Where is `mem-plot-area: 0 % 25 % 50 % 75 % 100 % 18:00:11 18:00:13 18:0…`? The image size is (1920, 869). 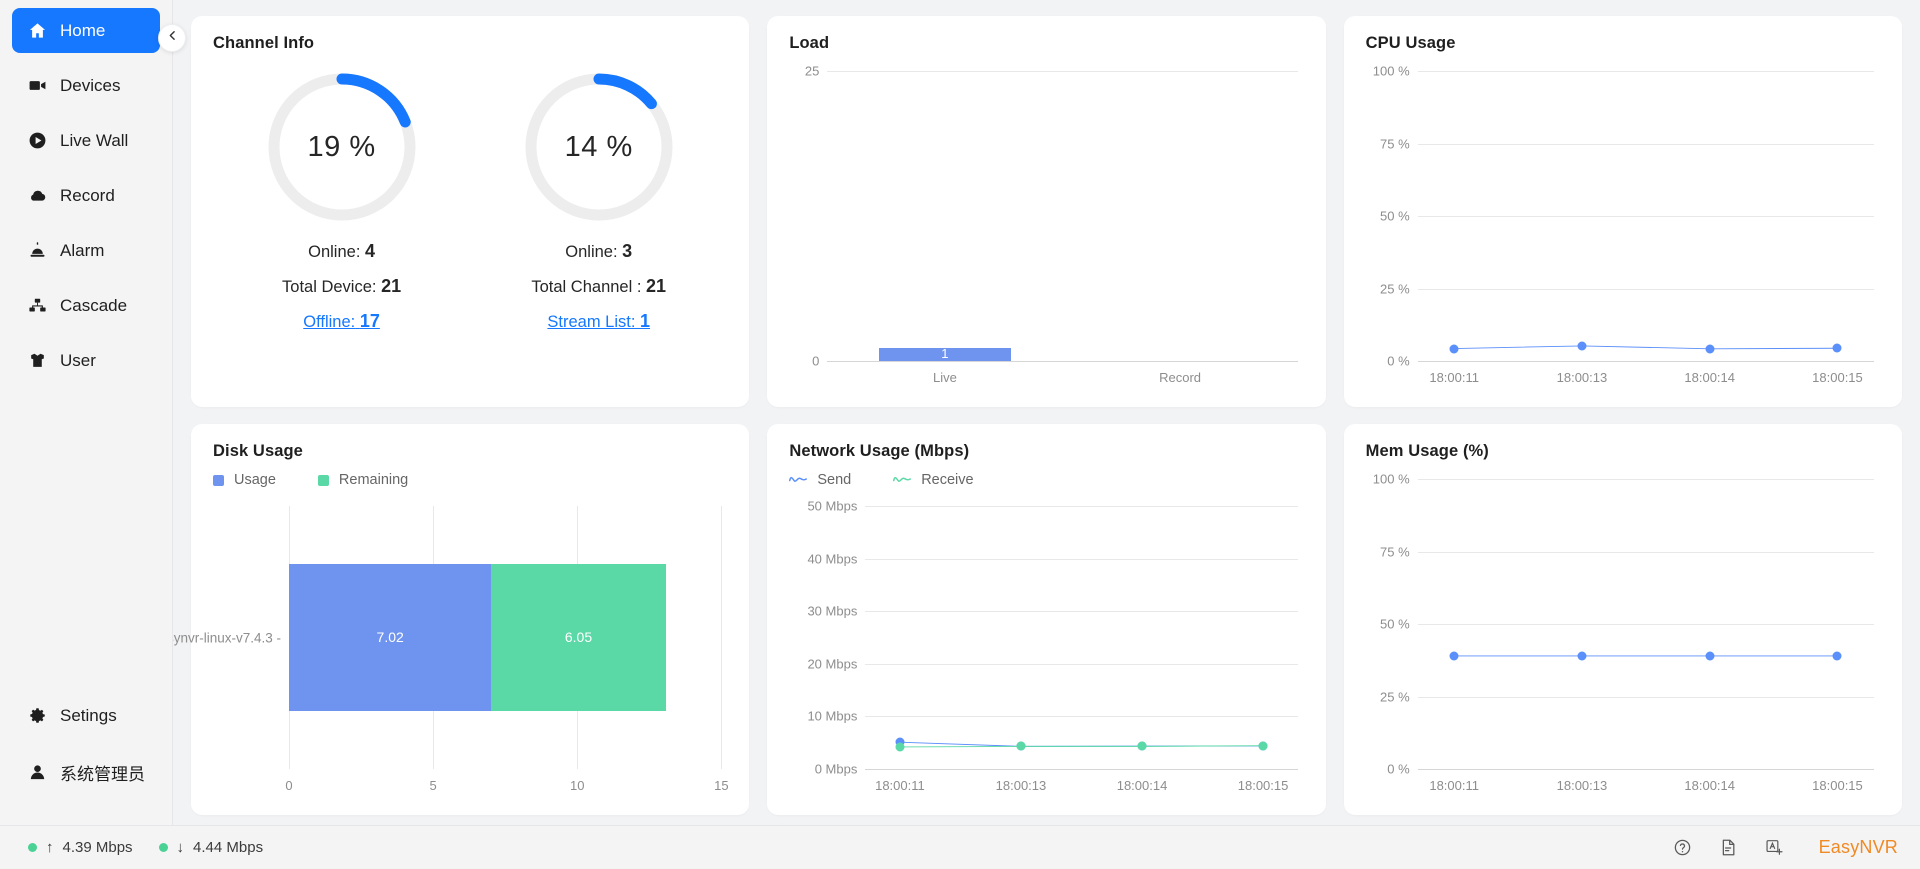 mem-plot-area: 0 % 25 % 50 % 75 % 100 % 18:00:11 18:00:13 18:0… is located at coordinates (1623, 632).